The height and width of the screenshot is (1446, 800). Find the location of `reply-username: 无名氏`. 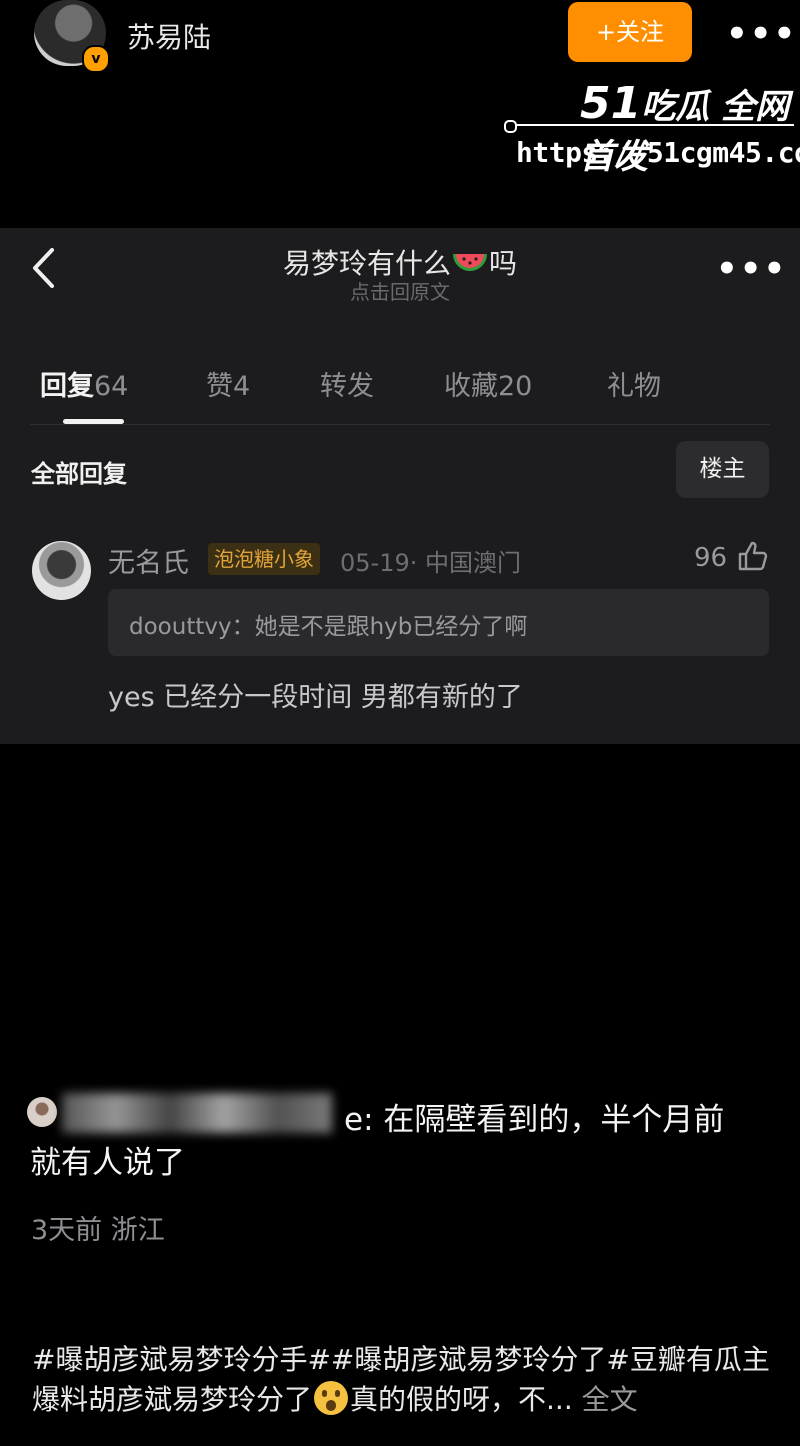

reply-username: 无名氏 is located at coordinates (148, 560).